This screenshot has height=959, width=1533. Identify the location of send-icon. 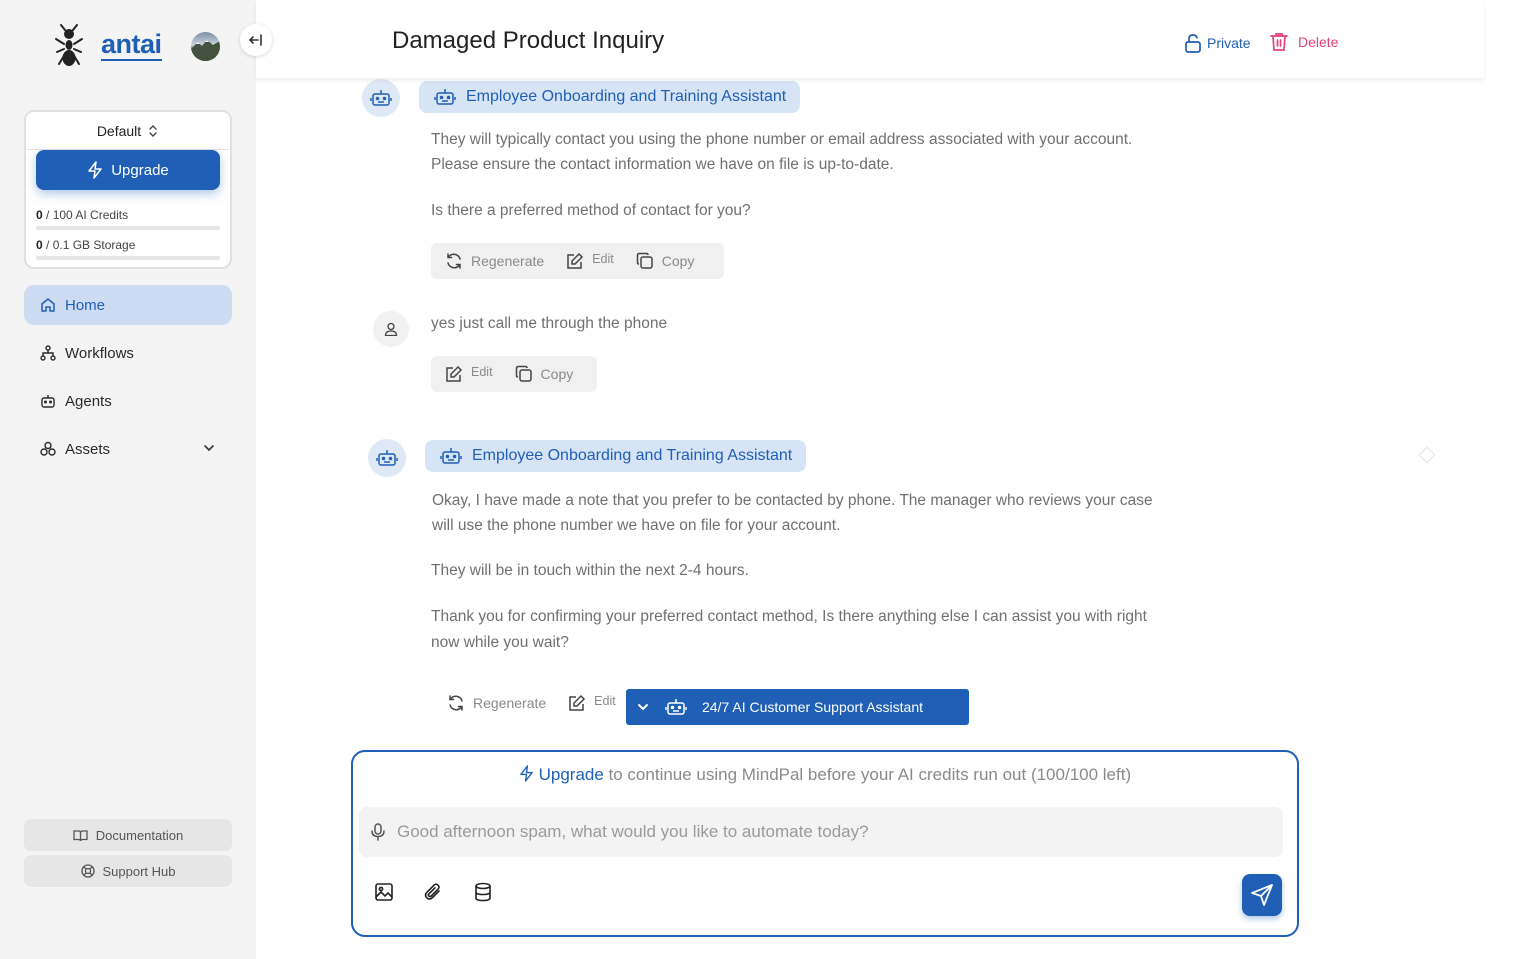
(1262, 895).